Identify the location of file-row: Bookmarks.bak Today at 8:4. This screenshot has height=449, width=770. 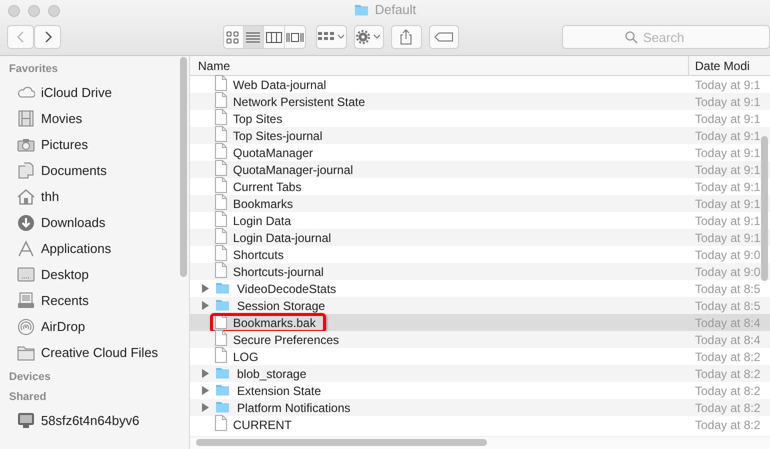
(480, 322).